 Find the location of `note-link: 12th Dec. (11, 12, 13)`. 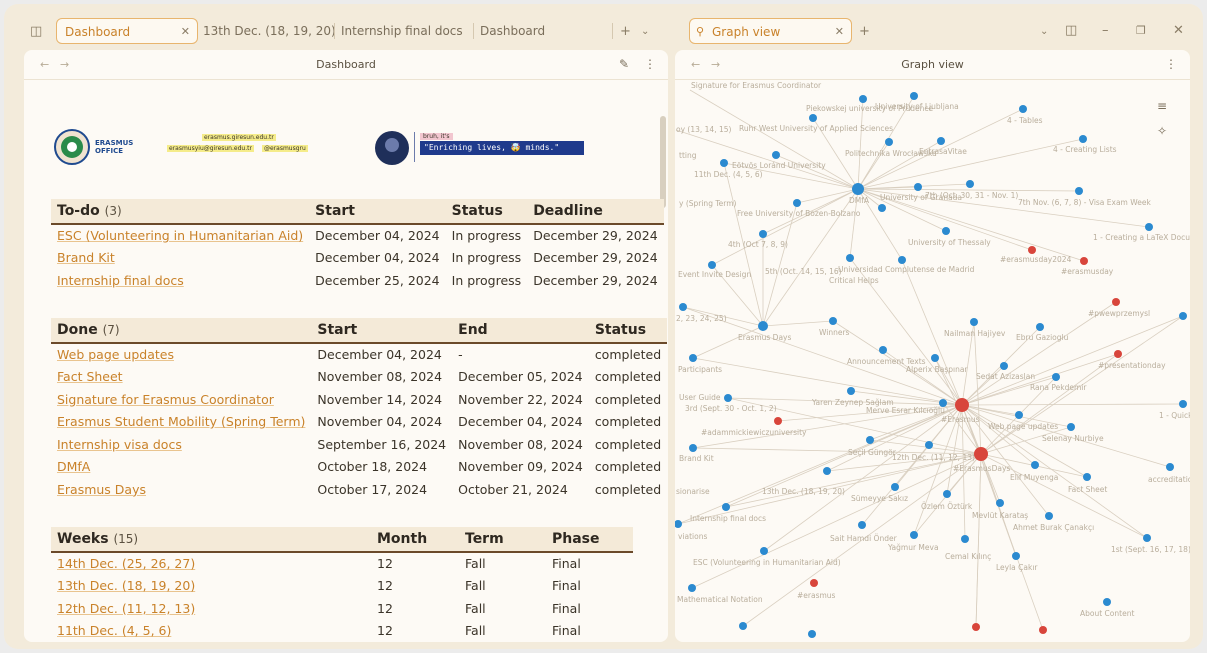

note-link: 12th Dec. (11, 12, 13) is located at coordinates (211, 608).